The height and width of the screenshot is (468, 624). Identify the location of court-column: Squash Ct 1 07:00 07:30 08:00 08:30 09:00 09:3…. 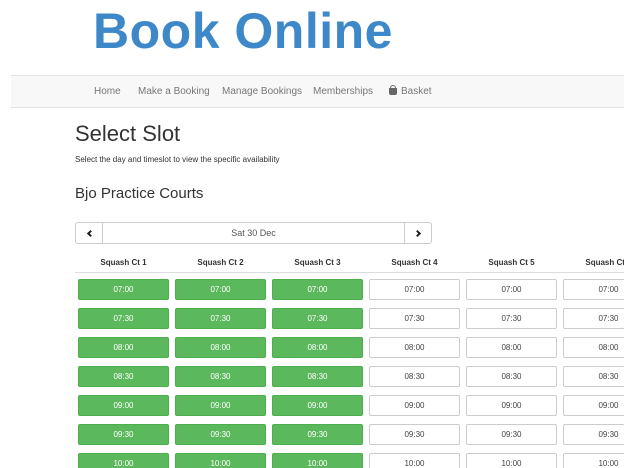
(123, 362).